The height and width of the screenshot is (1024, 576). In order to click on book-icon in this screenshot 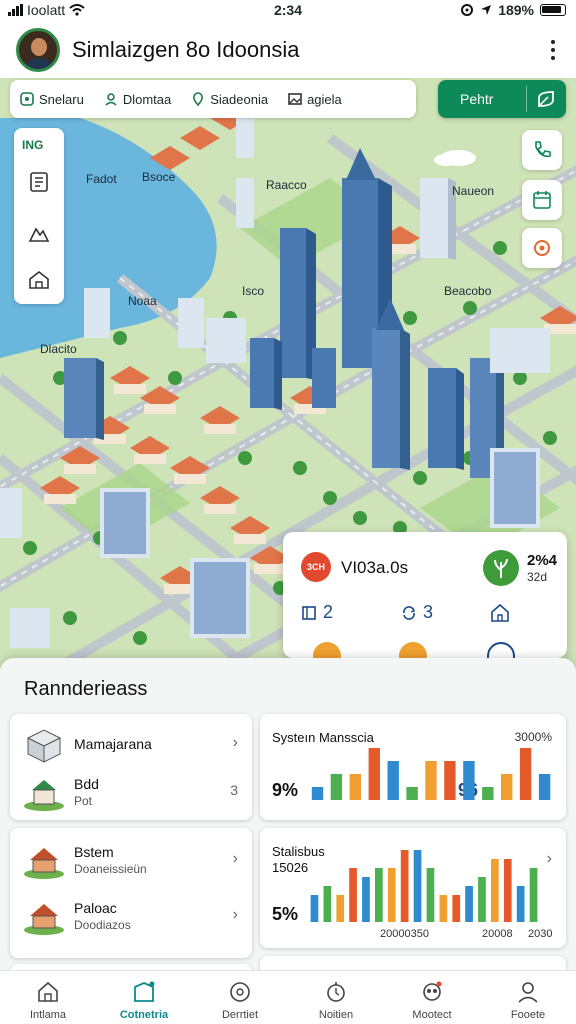, I will do `click(309, 612)`.